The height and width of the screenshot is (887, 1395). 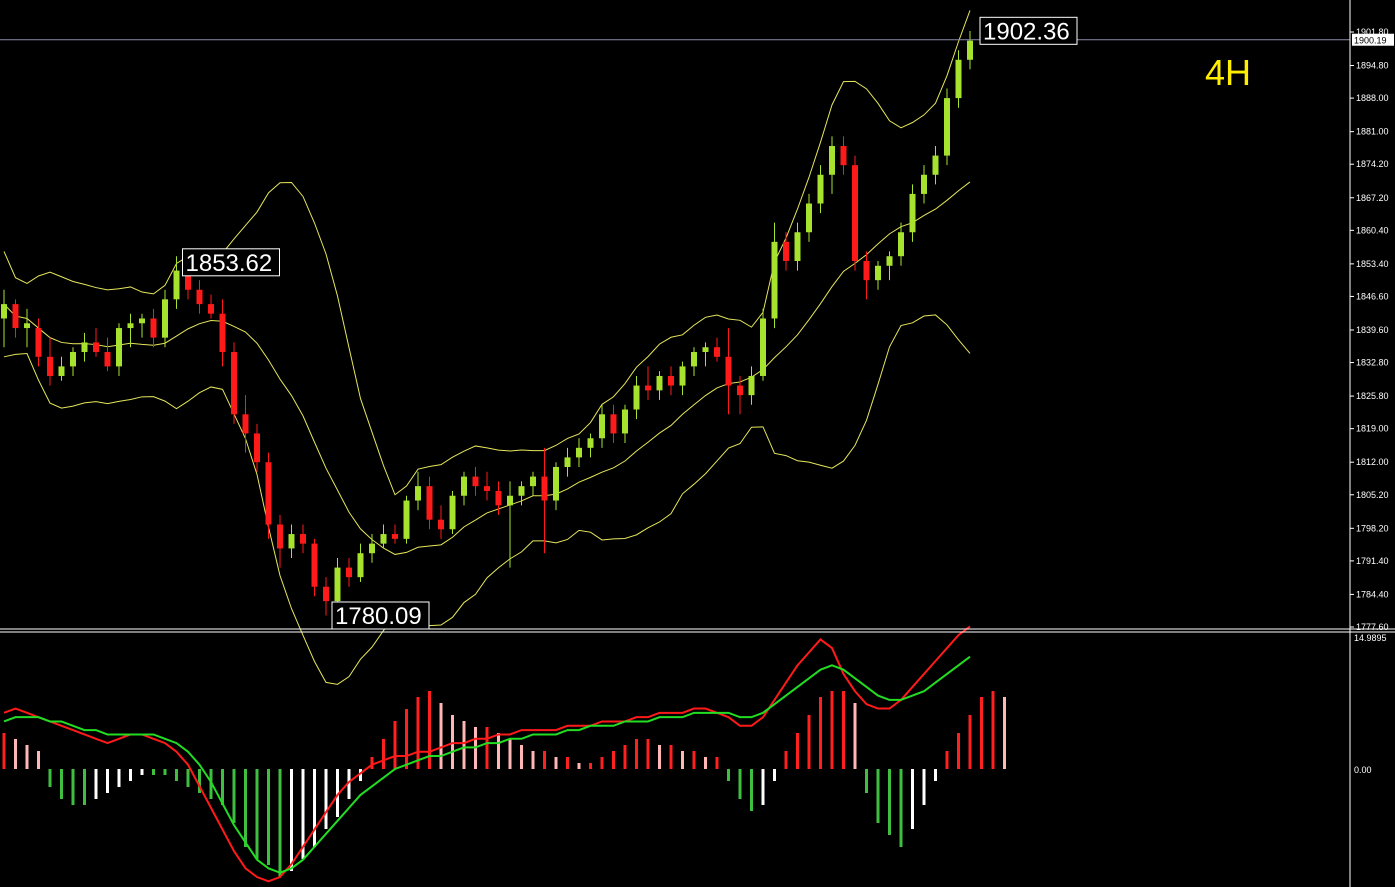 What do you see at coordinates (1363, 770) in the screenshot?
I see `macd-axis-label: 0.00` at bounding box center [1363, 770].